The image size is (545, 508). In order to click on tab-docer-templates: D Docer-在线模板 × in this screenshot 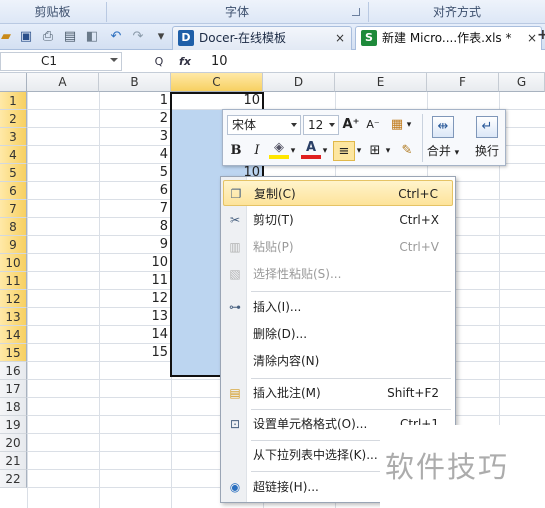, I will do `click(262, 38)`.